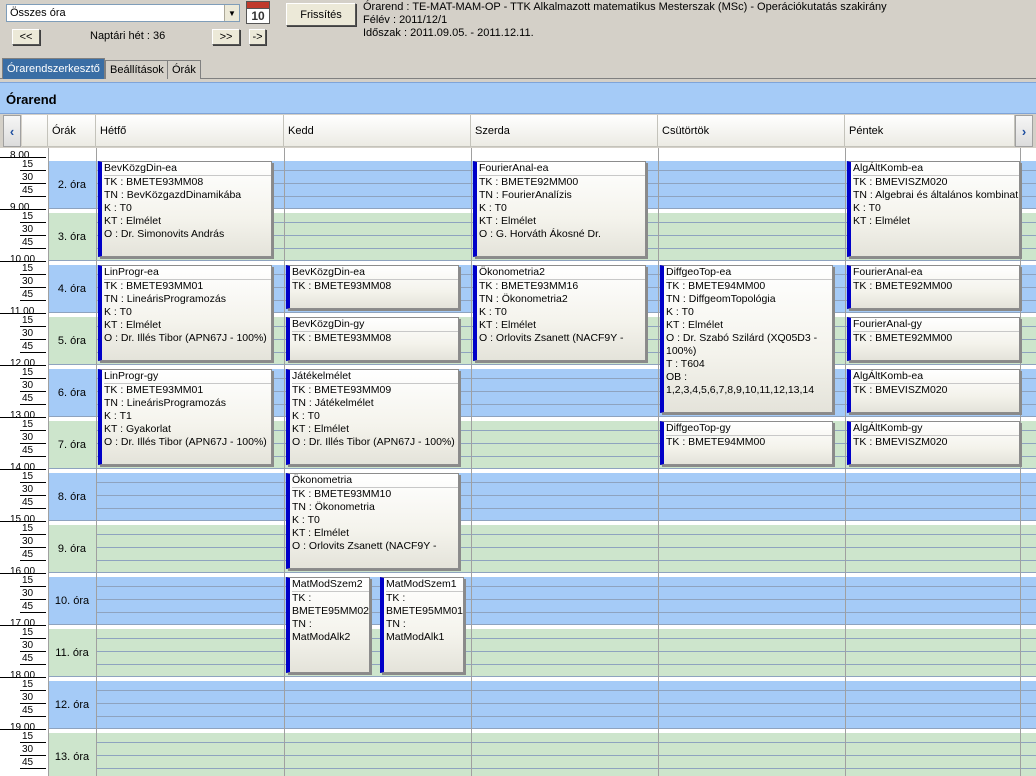 This screenshot has width=1036, height=776. I want to click on course-title: BevKözgDin-ea, so click(375, 273).